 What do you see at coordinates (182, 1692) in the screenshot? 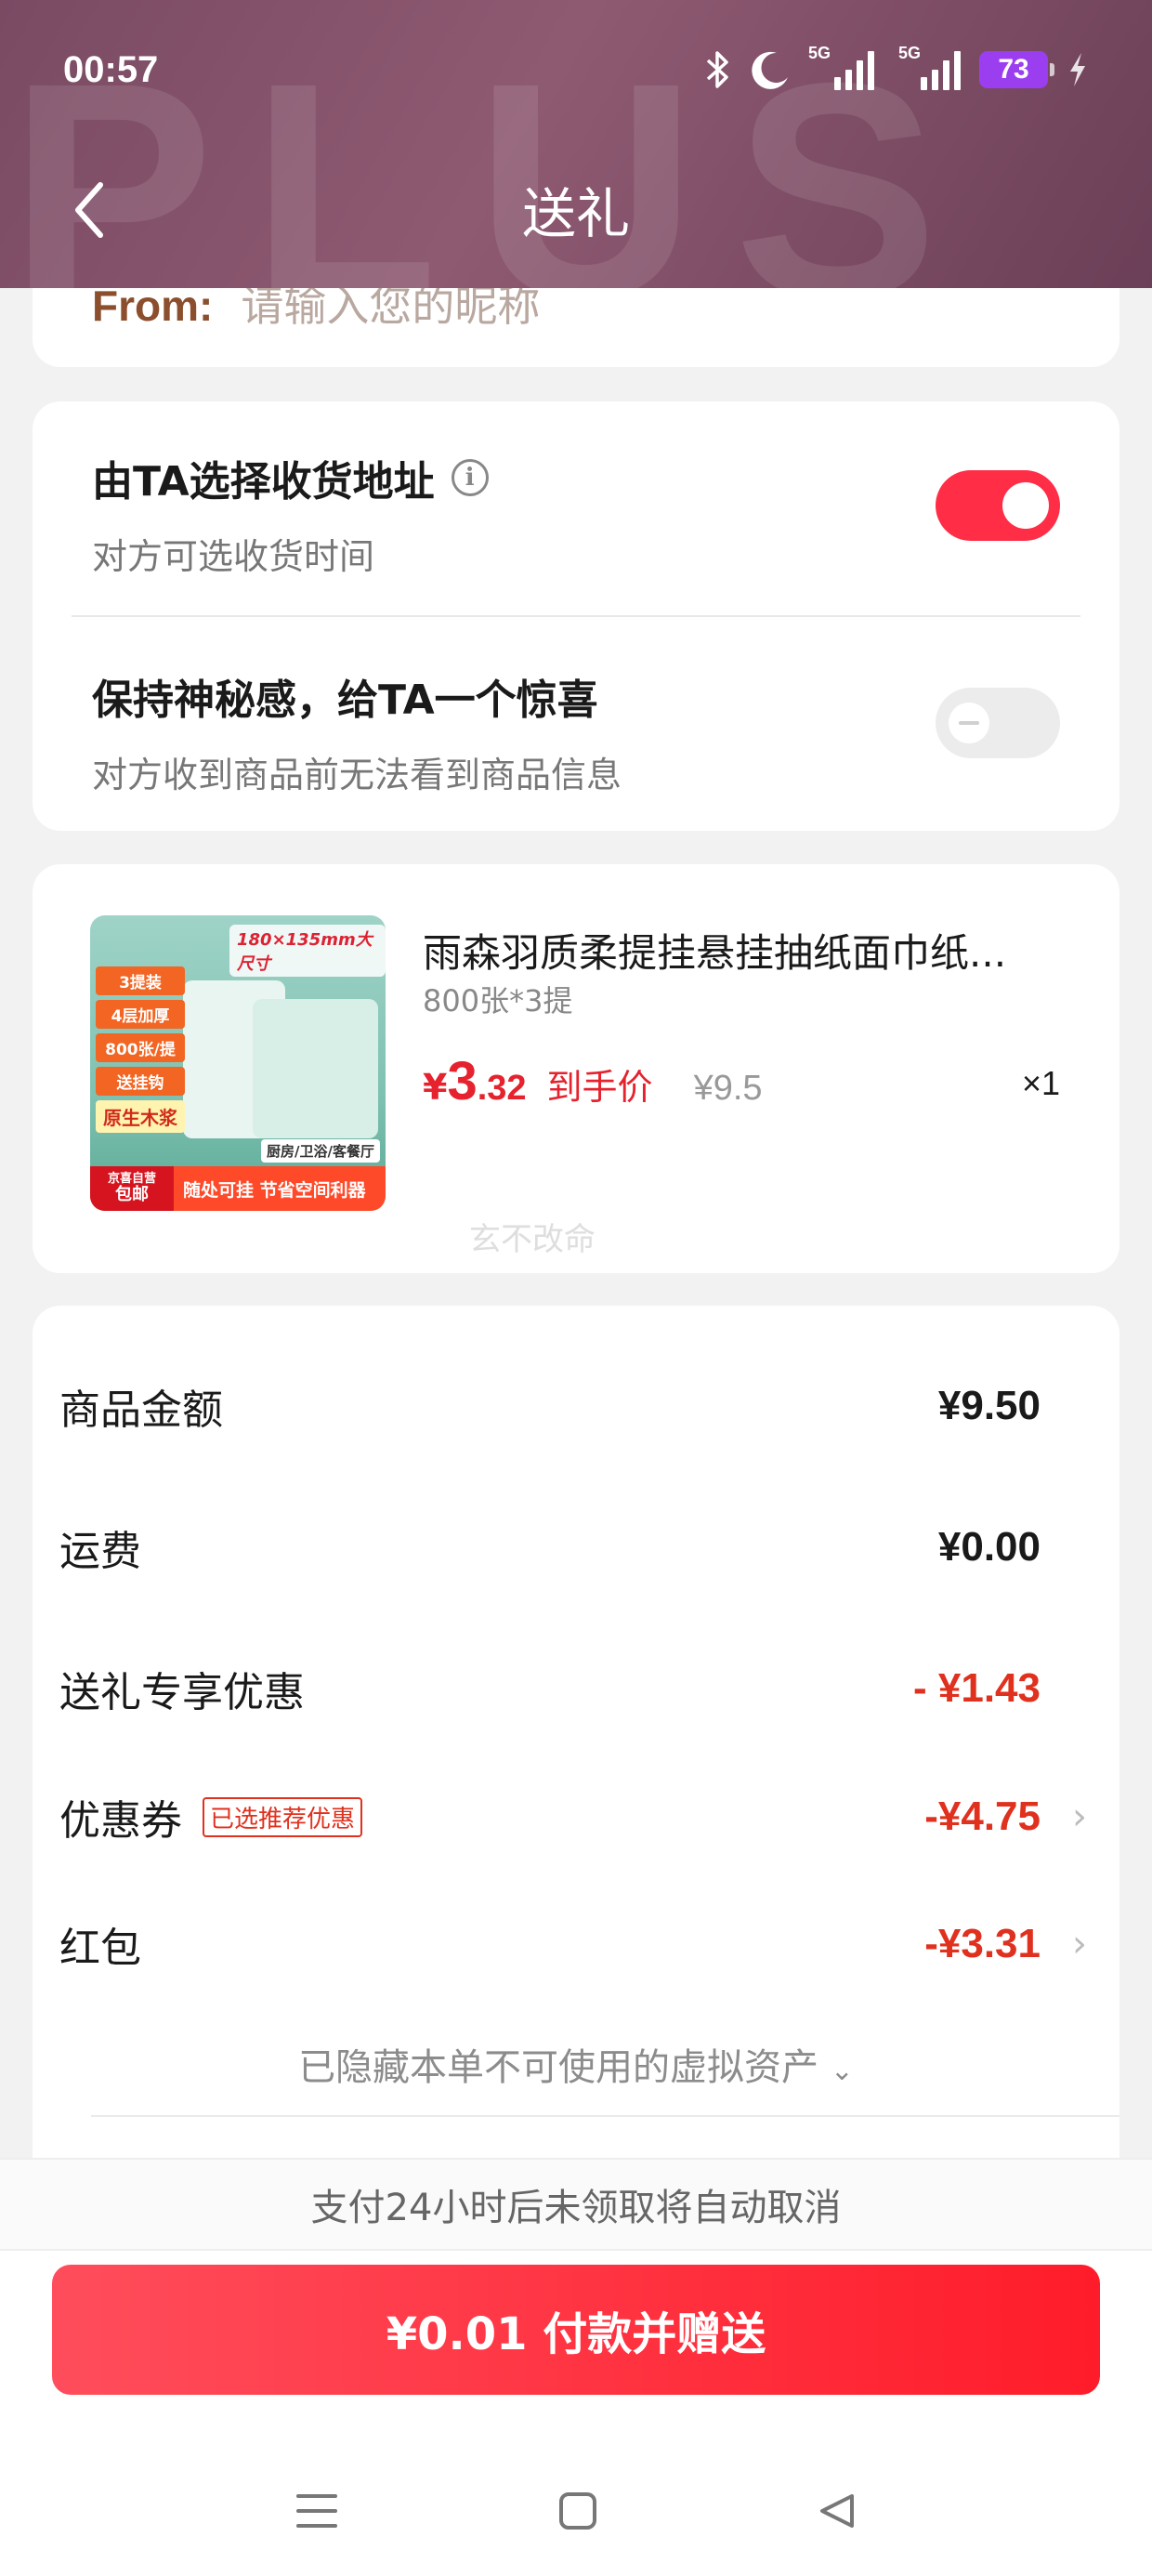
I see `summary-label: 送礼专享优惠` at bounding box center [182, 1692].